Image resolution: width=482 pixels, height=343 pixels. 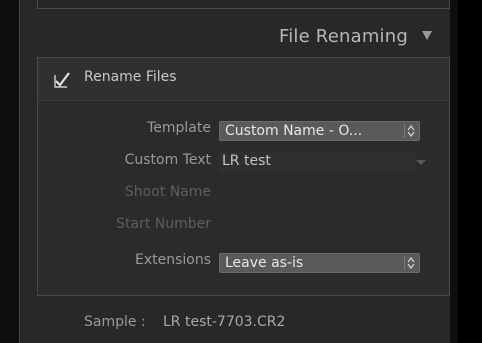 I want to click on extensions-value: Leave as-is, so click(x=264, y=263).